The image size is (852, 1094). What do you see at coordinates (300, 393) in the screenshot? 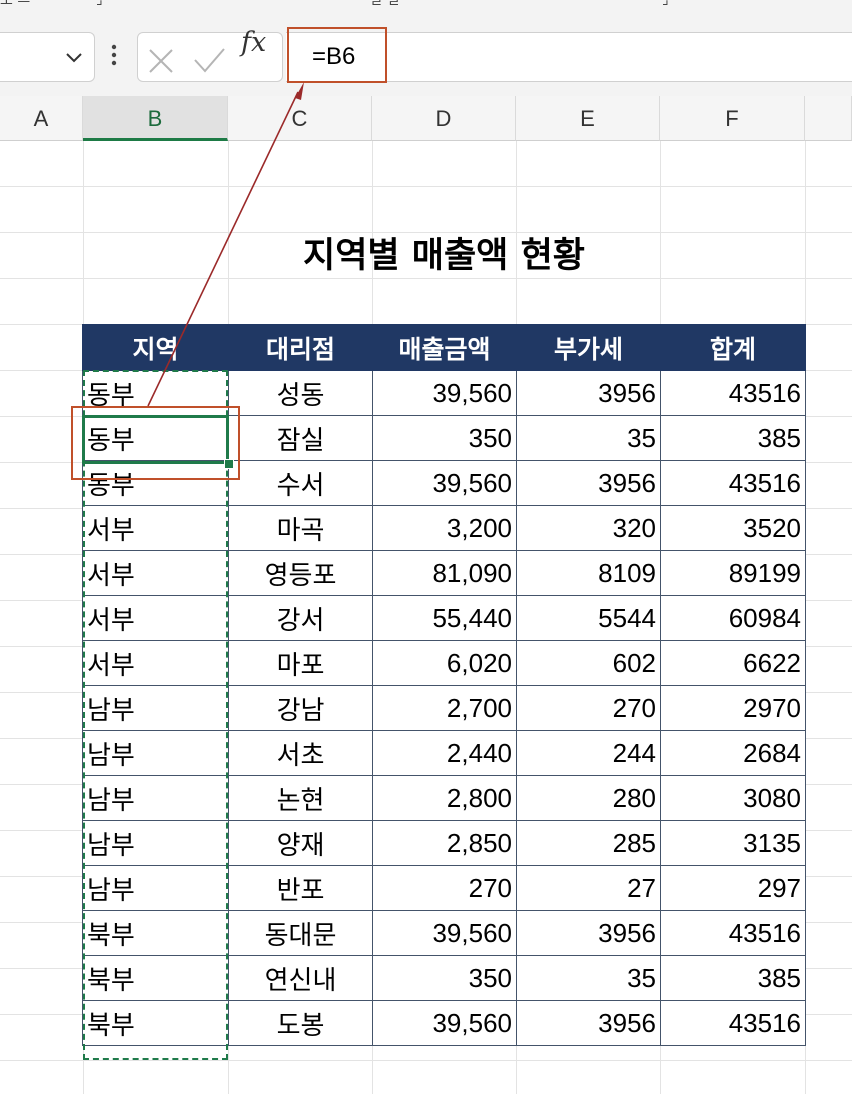
I see `branch-cell: 성동` at bounding box center [300, 393].